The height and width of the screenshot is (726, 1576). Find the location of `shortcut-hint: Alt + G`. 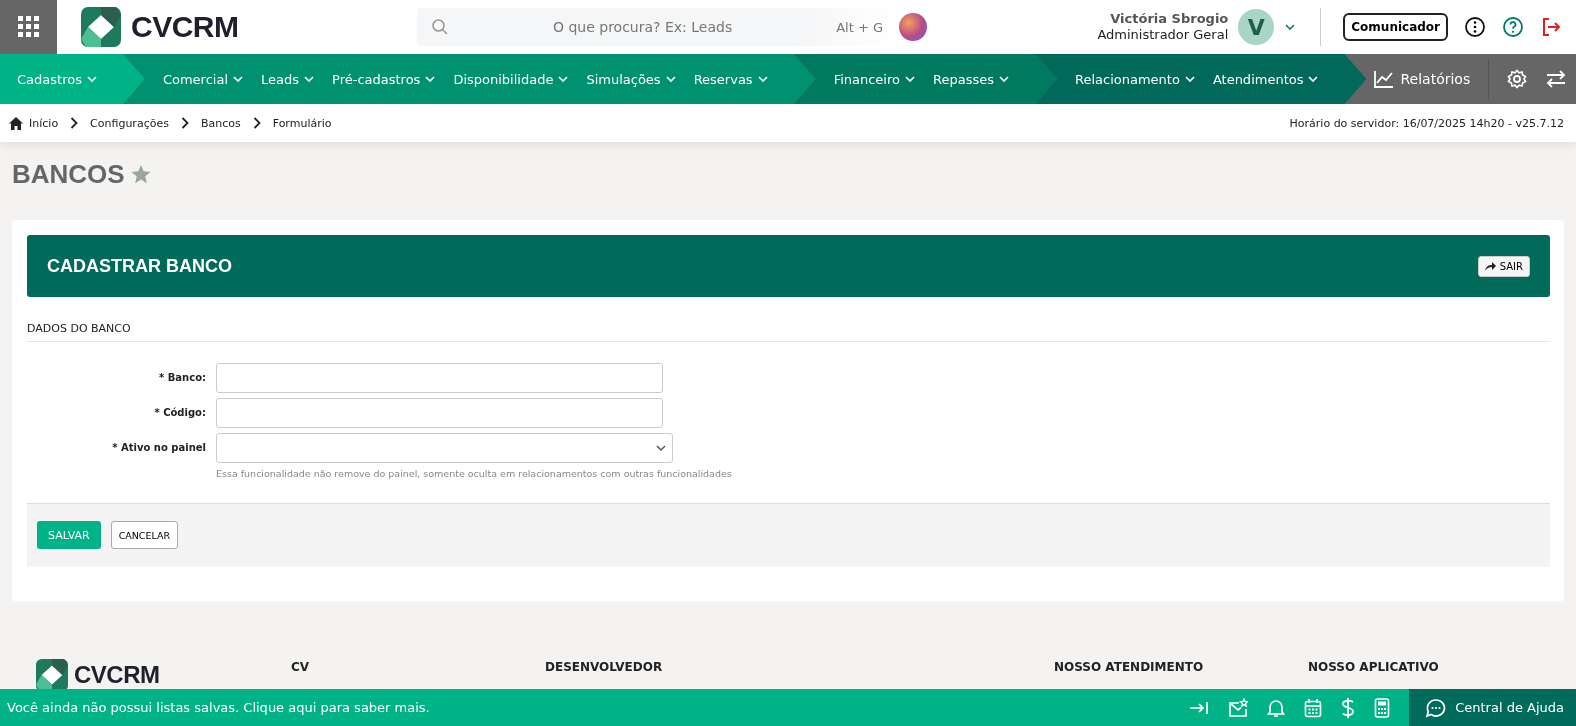

shortcut-hint: Alt + G is located at coordinates (859, 27).